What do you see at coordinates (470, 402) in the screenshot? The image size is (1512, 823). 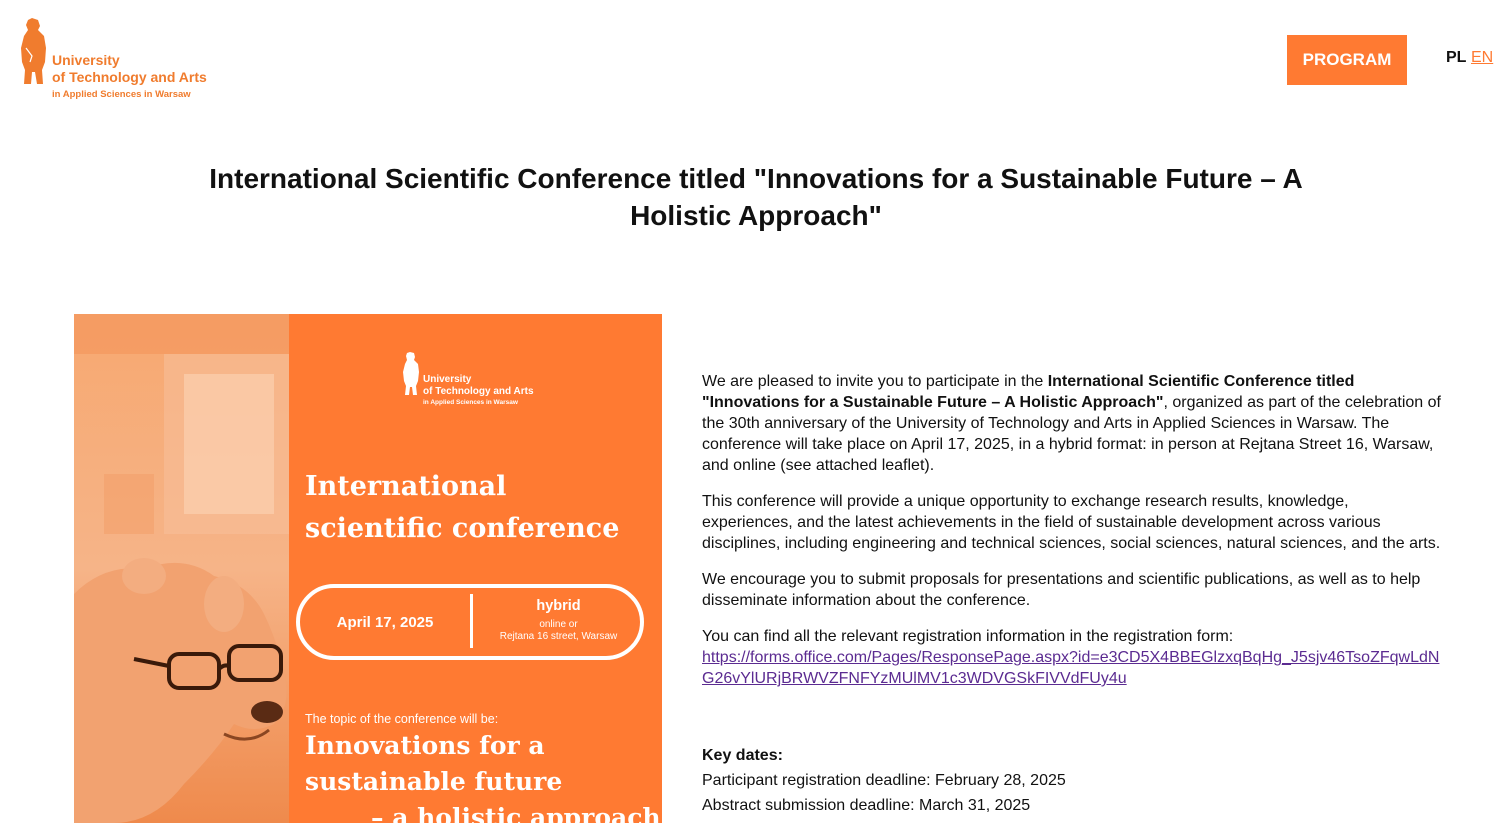 I see `leaflet-logo-line-3: in Applied Sciences in Warsaw` at bounding box center [470, 402].